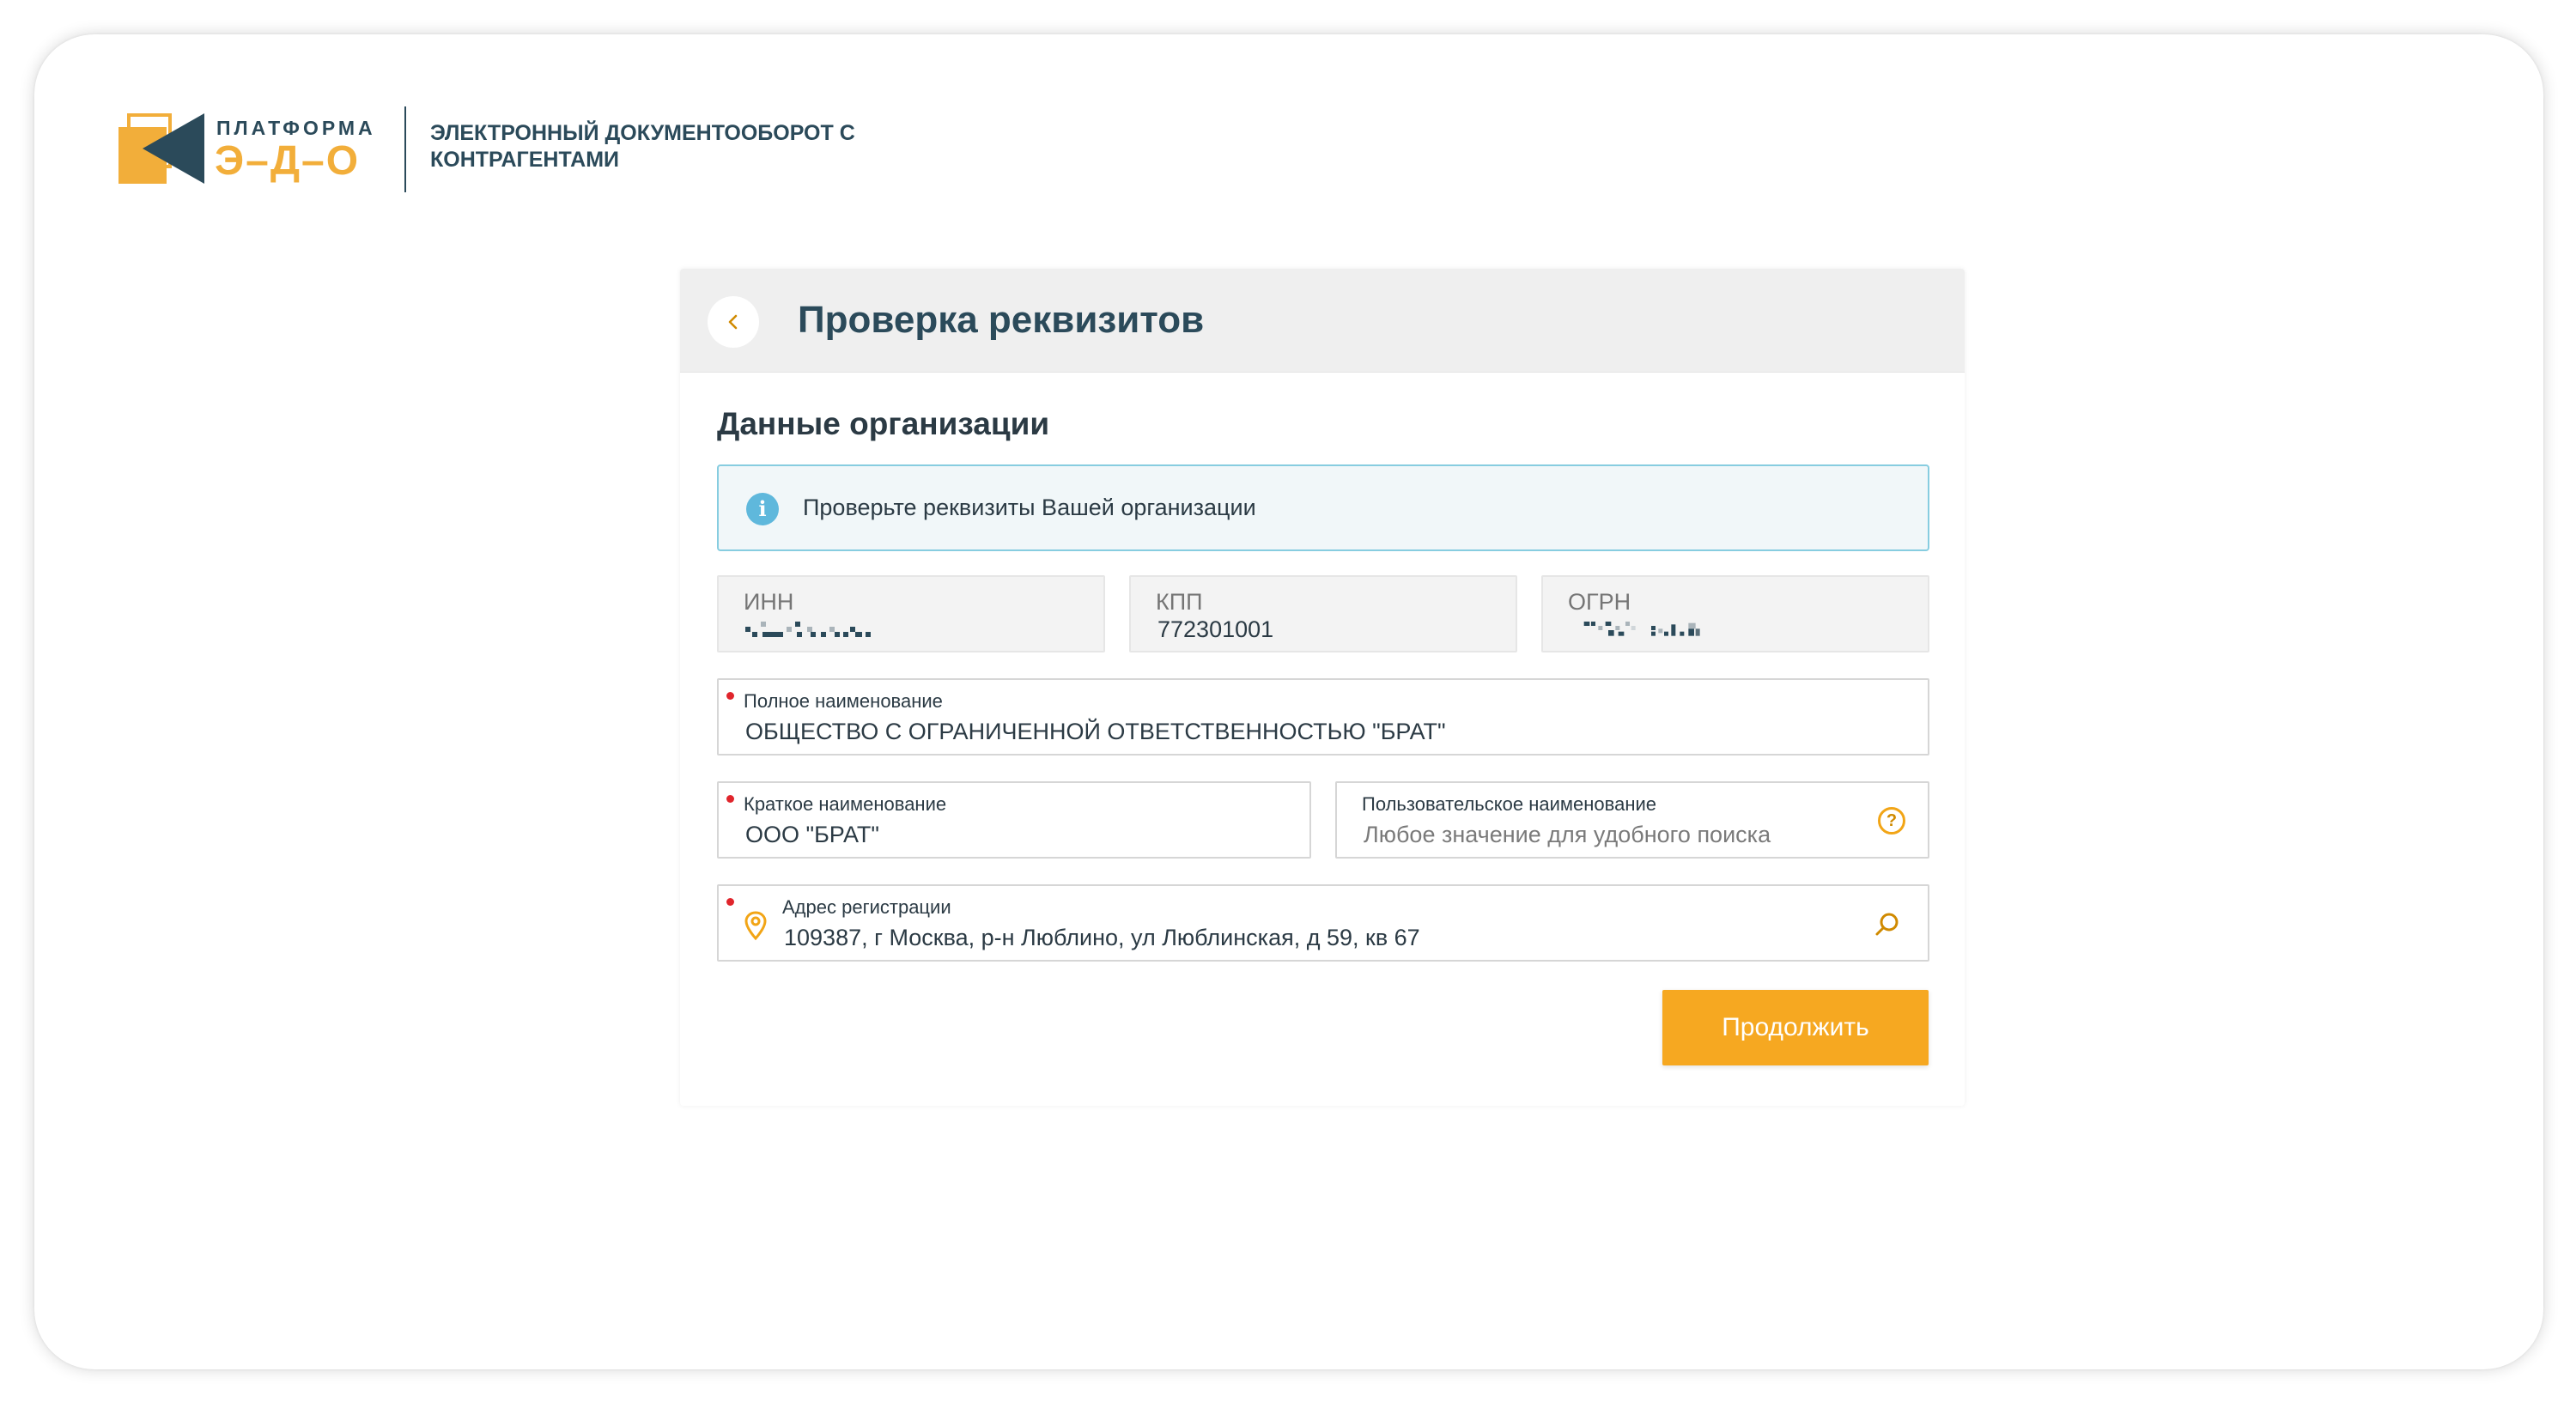  Describe the element at coordinates (1892, 821) in the screenshot. I see `question-icon: ?` at that location.